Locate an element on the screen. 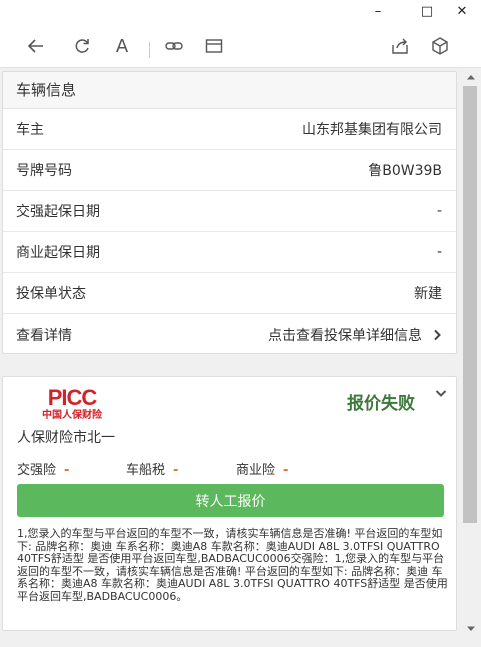 This screenshot has width=481, height=647. scrollbar-thumb is located at coordinates (470, 304).